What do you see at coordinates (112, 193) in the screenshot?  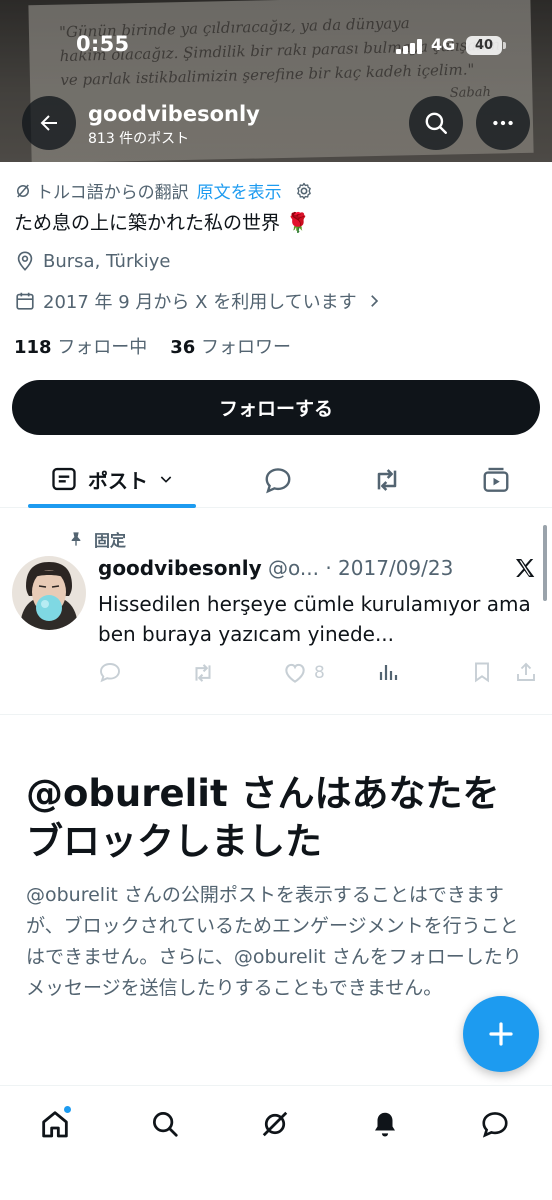 I see `translated-from-label: トルコ語からの翻訳` at bounding box center [112, 193].